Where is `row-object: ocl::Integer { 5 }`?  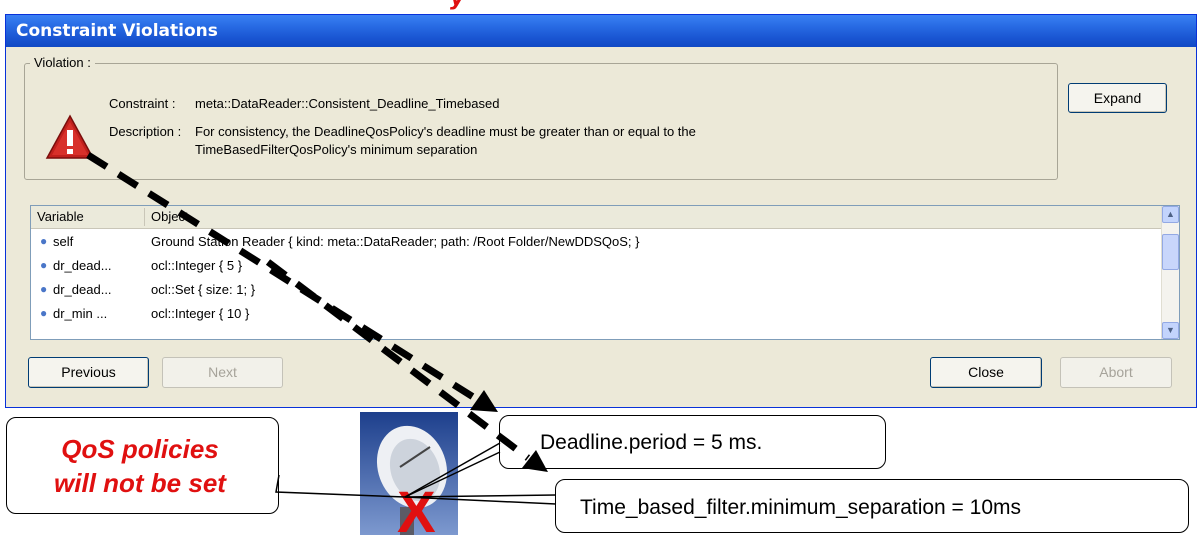 row-object: ocl::Integer { 5 } is located at coordinates (197, 265).